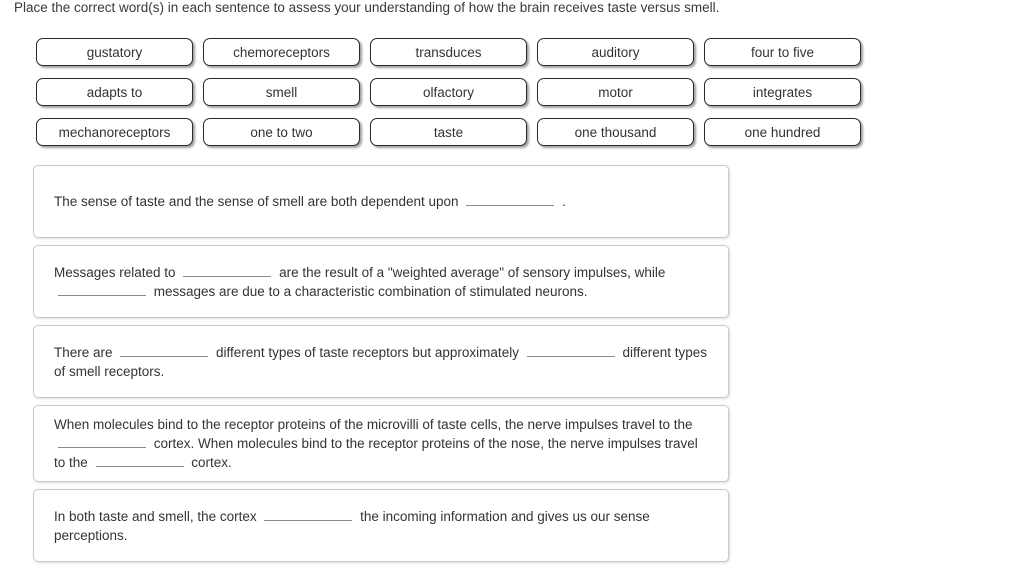 This screenshot has height=584, width=1024. What do you see at coordinates (615, 132) in the screenshot?
I see `word-chip: one thousand` at bounding box center [615, 132].